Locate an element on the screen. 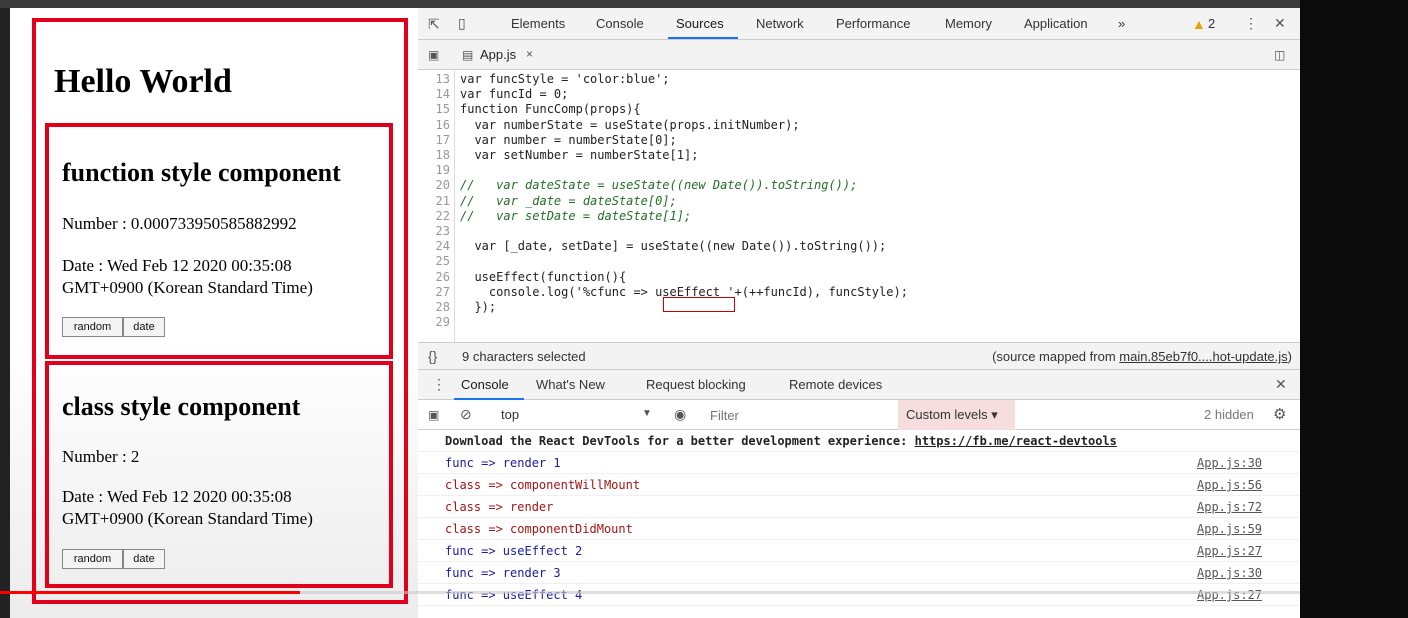  device-toolbar-icon: ▯ is located at coordinates (462, 23).